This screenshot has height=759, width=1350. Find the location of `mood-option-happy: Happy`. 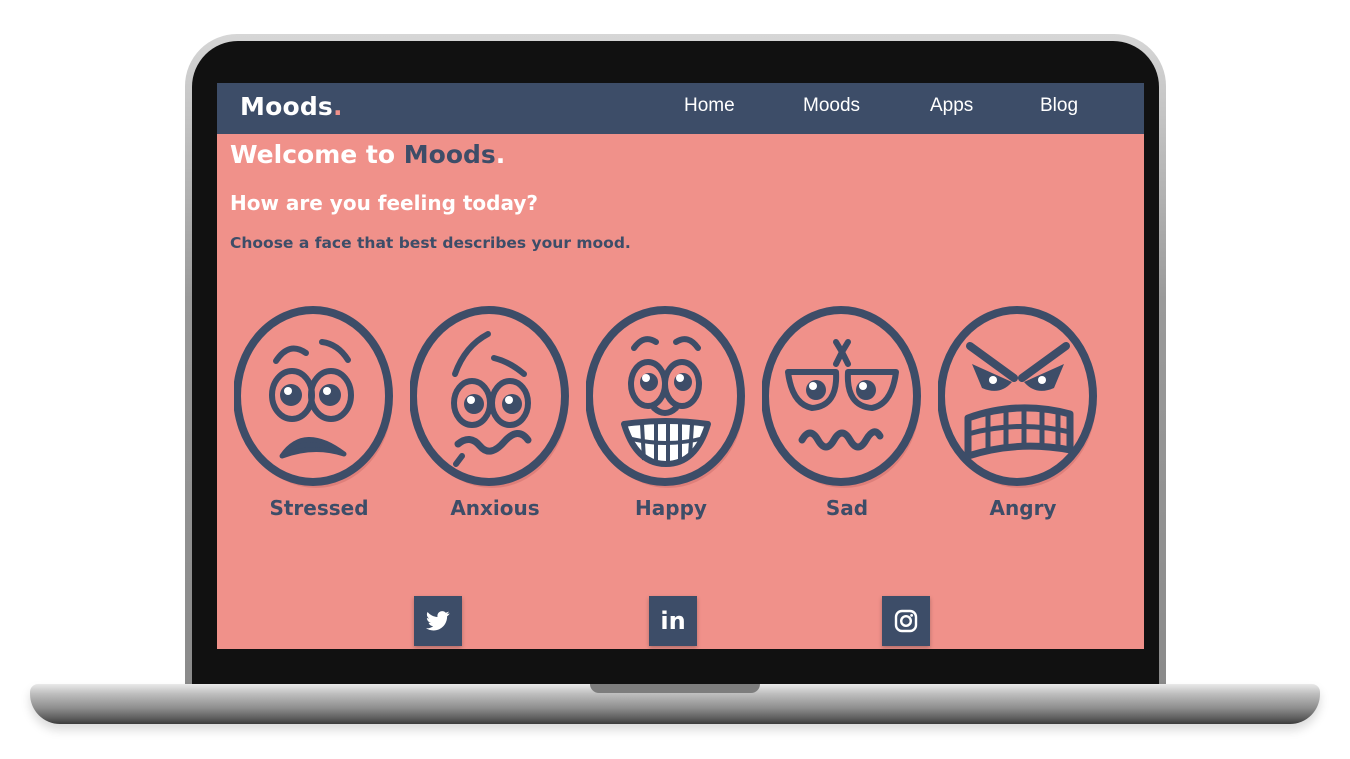

mood-option-happy: Happy is located at coordinates (666, 416).